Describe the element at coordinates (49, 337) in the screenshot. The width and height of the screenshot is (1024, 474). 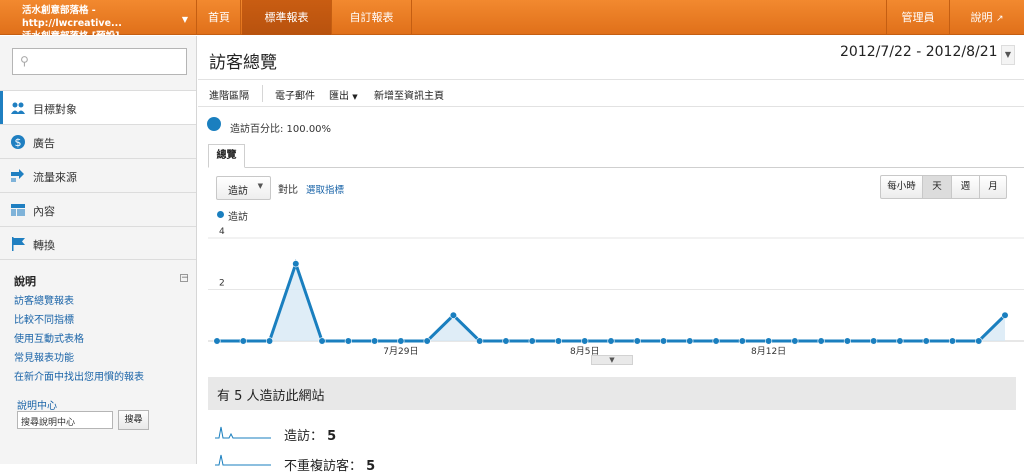
I see `help-link: 使用互動式表格` at that location.